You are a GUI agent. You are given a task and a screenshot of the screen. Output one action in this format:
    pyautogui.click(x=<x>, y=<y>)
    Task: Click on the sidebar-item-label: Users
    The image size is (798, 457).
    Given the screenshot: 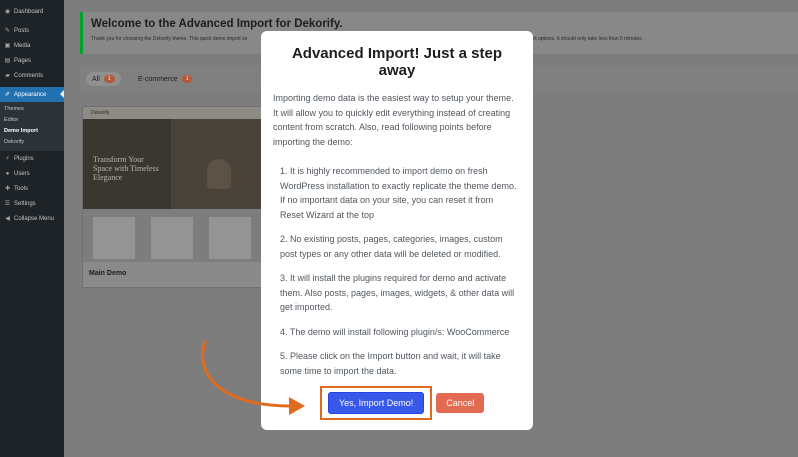 What is the action you would take?
    pyautogui.click(x=22, y=173)
    